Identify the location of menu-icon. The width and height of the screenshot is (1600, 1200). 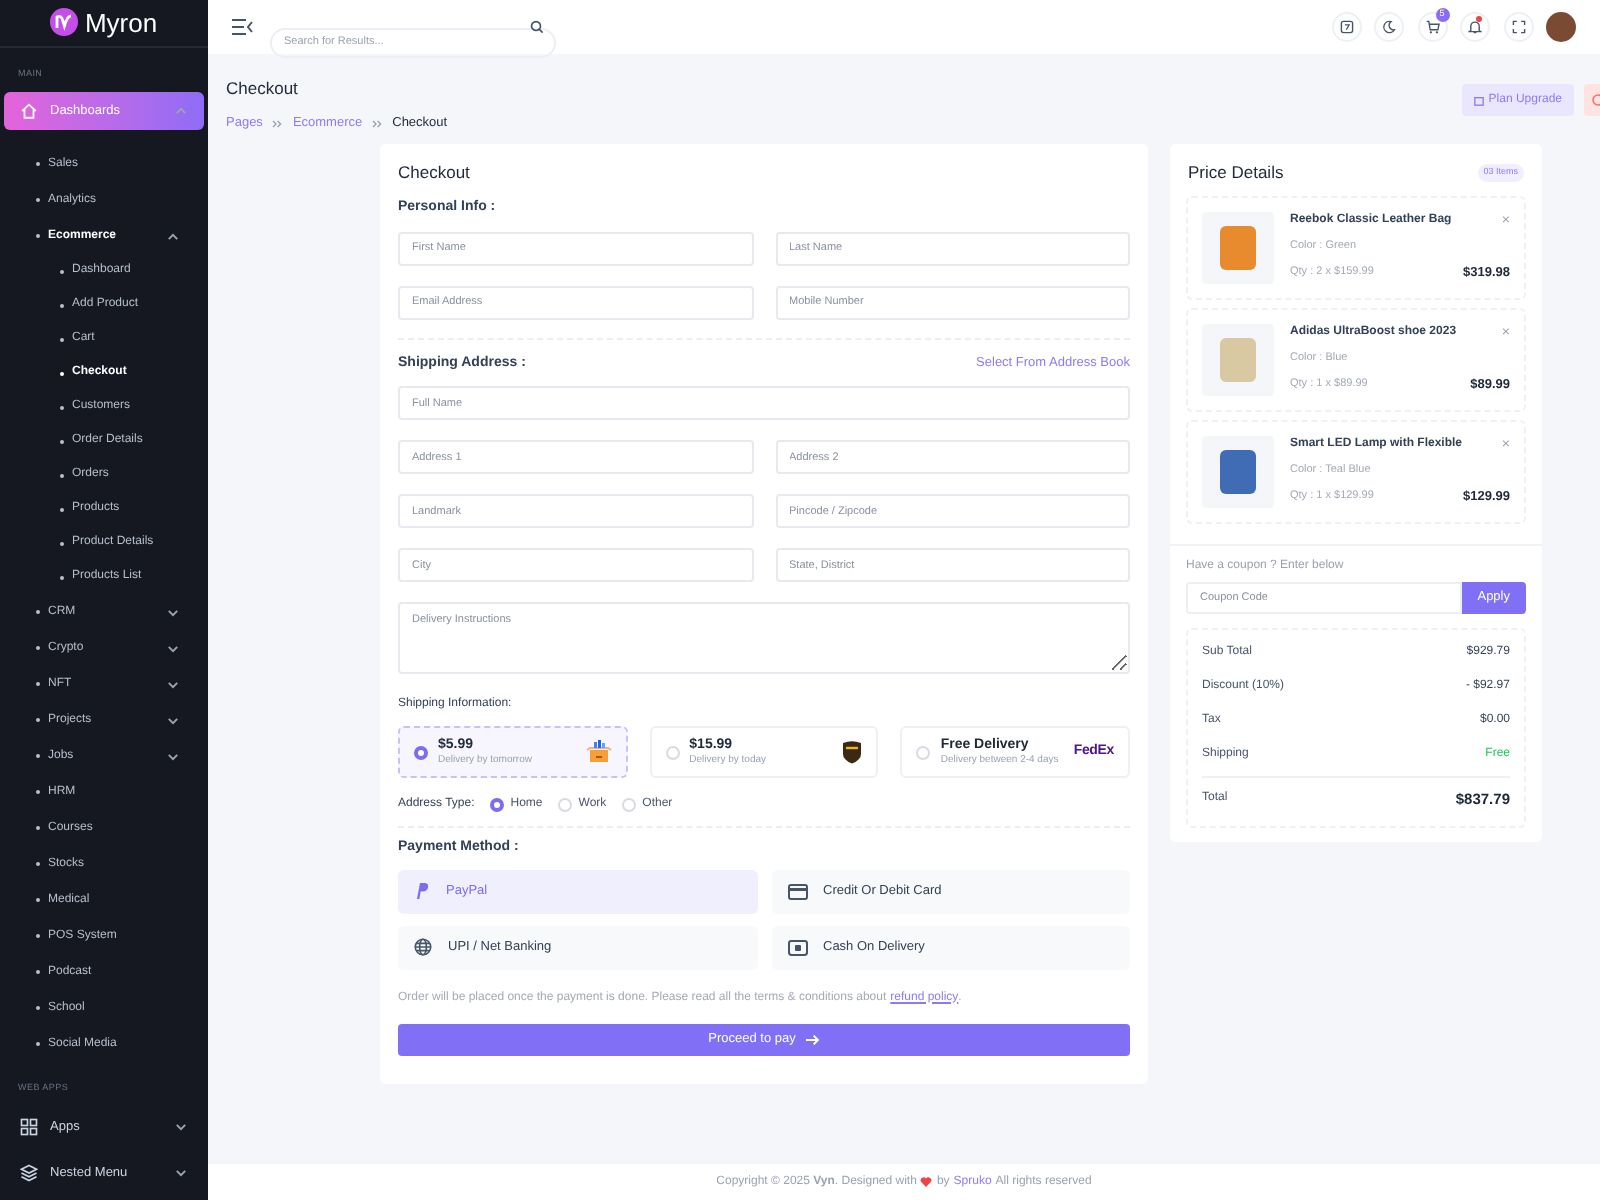
(243, 27).